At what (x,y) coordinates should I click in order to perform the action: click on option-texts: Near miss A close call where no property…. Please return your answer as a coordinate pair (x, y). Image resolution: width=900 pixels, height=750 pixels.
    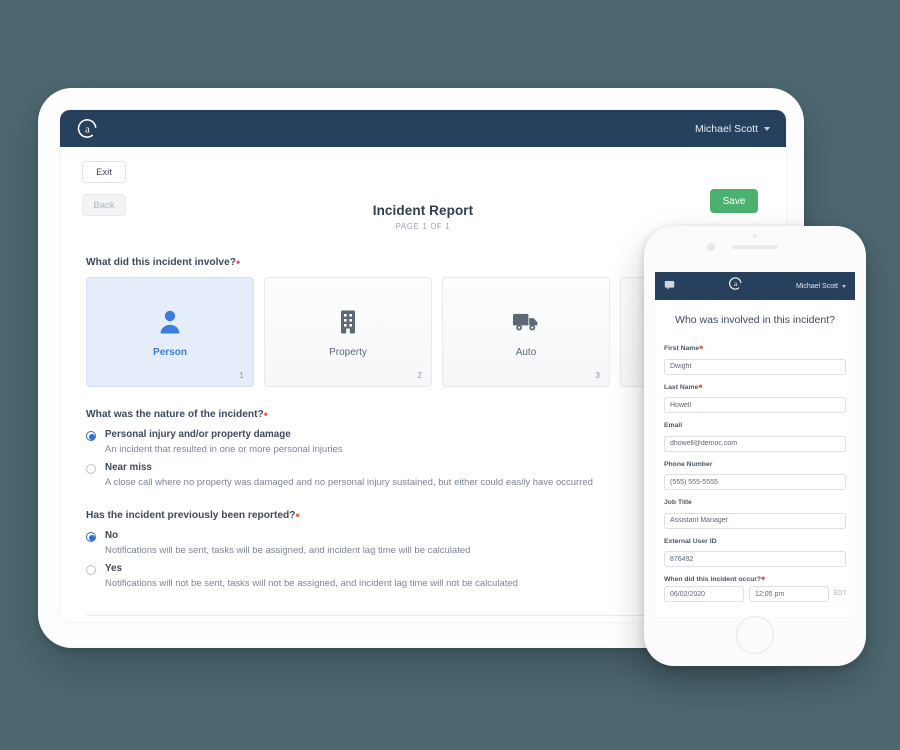
    Looking at the image, I should click on (349, 475).